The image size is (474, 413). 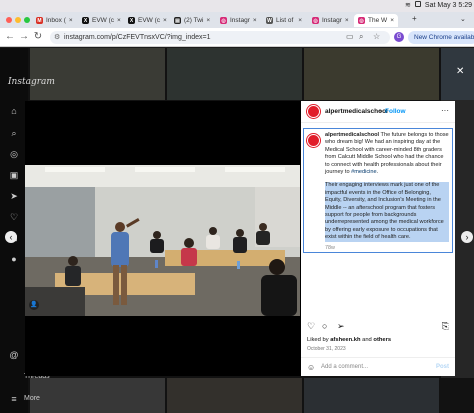 What do you see at coordinates (408, 5) in the screenshot?
I see `wifi-icon: ≋` at bounding box center [408, 5].